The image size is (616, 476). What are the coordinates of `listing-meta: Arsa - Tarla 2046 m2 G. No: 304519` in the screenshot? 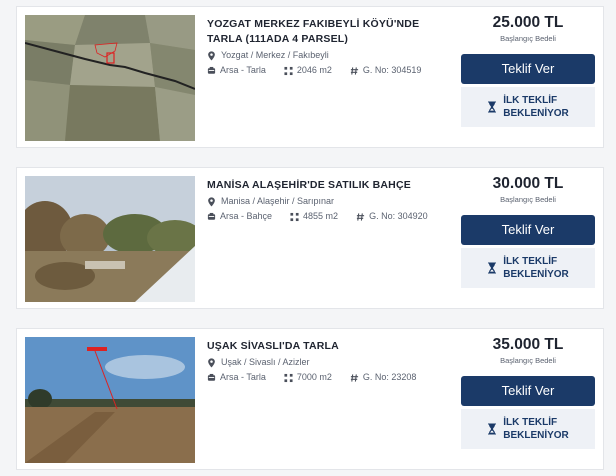 It's located at (332, 70).